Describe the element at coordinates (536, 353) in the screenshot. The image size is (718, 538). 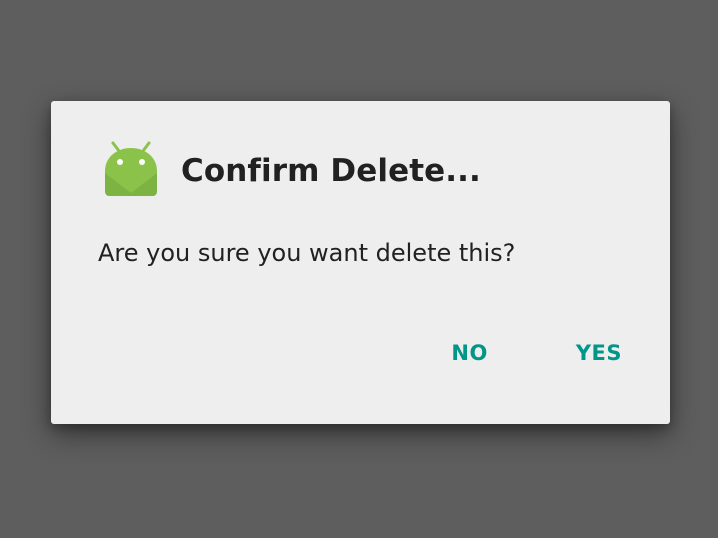
I see `dialog-actions: NO YES` at that location.